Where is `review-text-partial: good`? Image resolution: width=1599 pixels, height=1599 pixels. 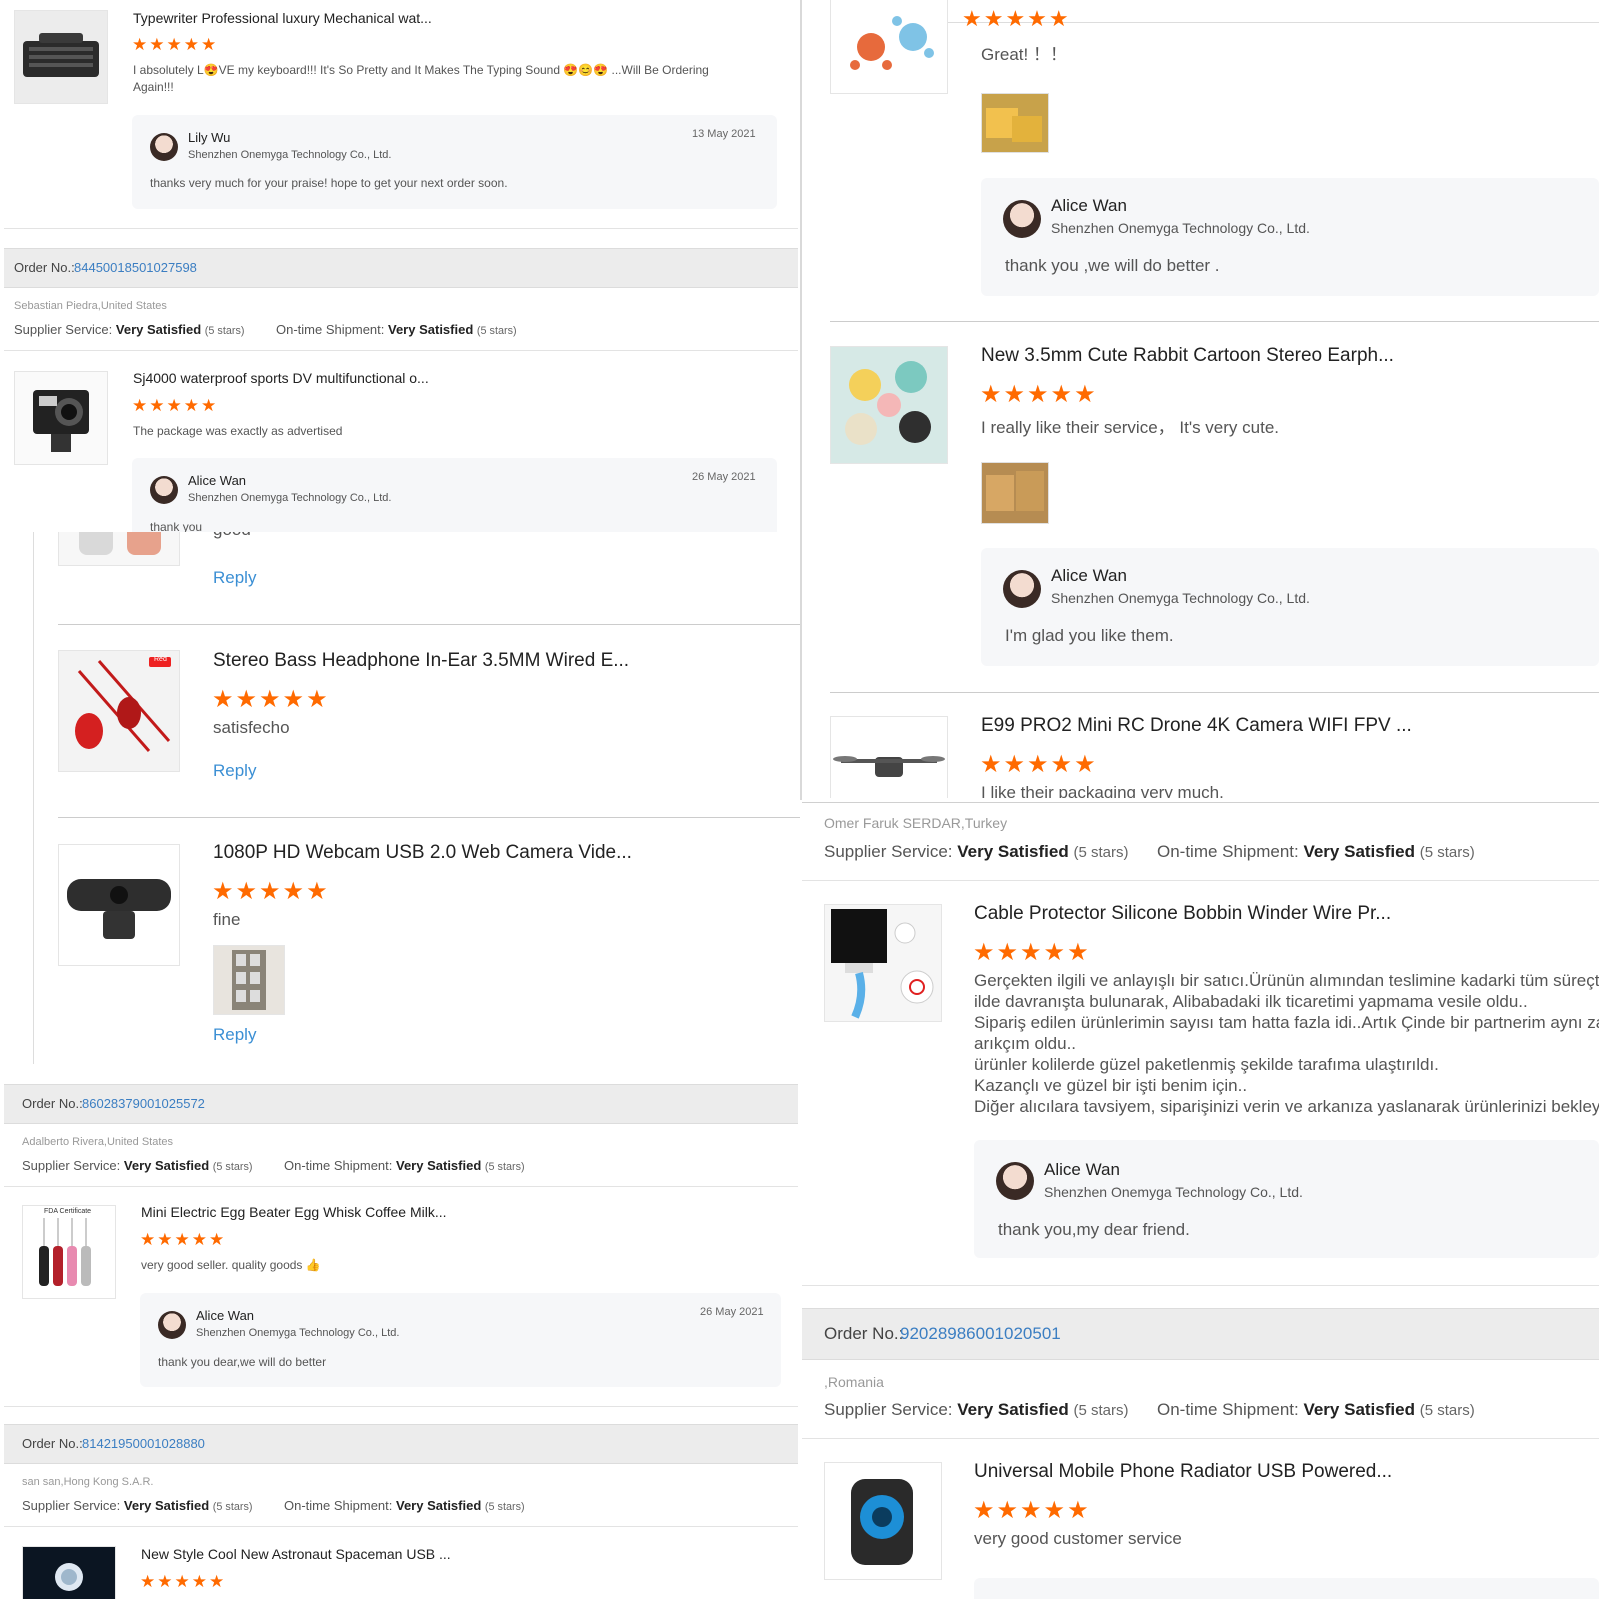 review-text-partial: good is located at coordinates (232, 536).